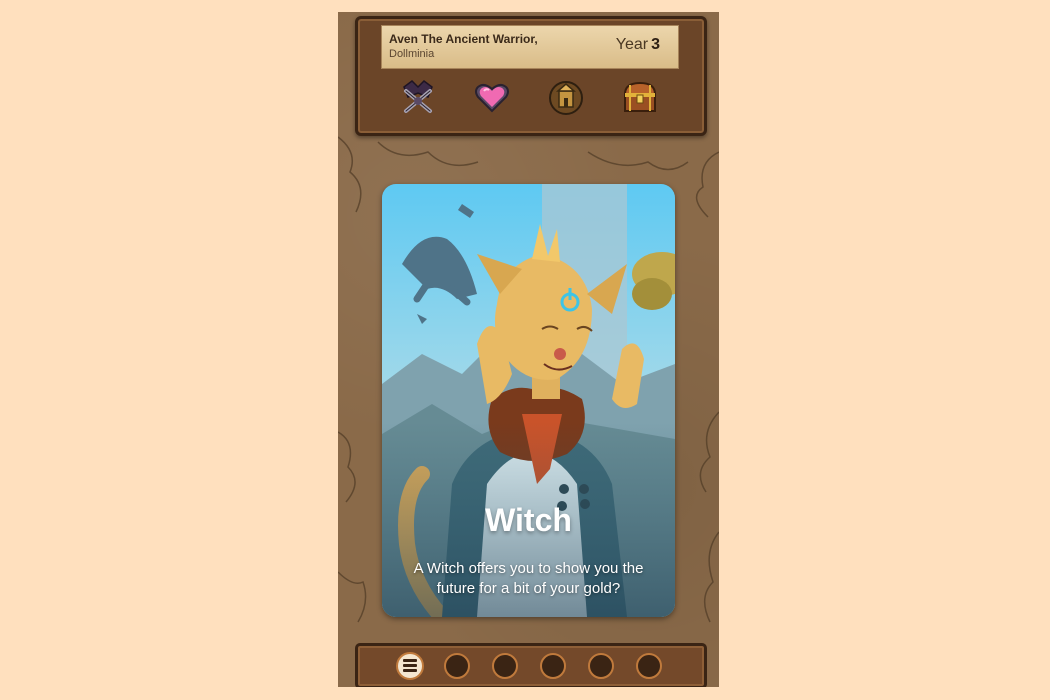 The width and height of the screenshot is (1050, 700). What do you see at coordinates (640, 96) in the screenshot?
I see `treasure-chest-icon` at bounding box center [640, 96].